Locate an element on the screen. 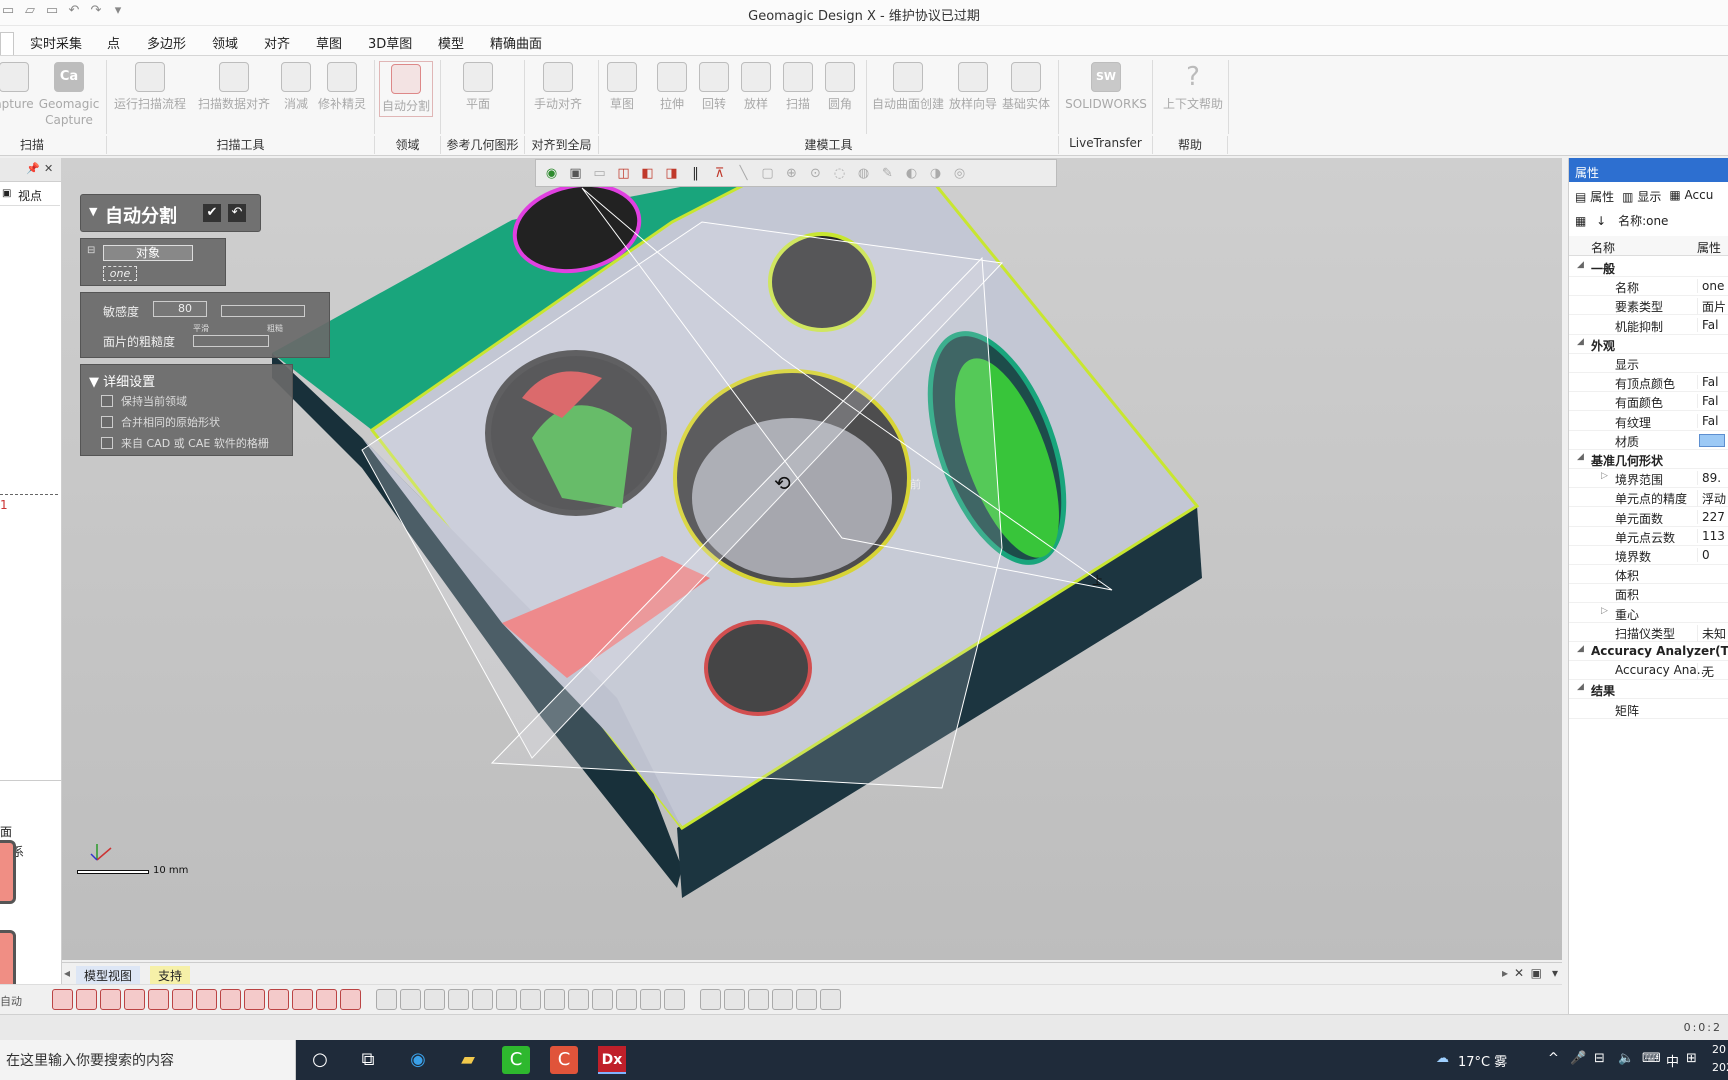 This screenshot has width=1728, height=1080. property-row: 有纹理 Fal is located at coordinates (1648, 421).